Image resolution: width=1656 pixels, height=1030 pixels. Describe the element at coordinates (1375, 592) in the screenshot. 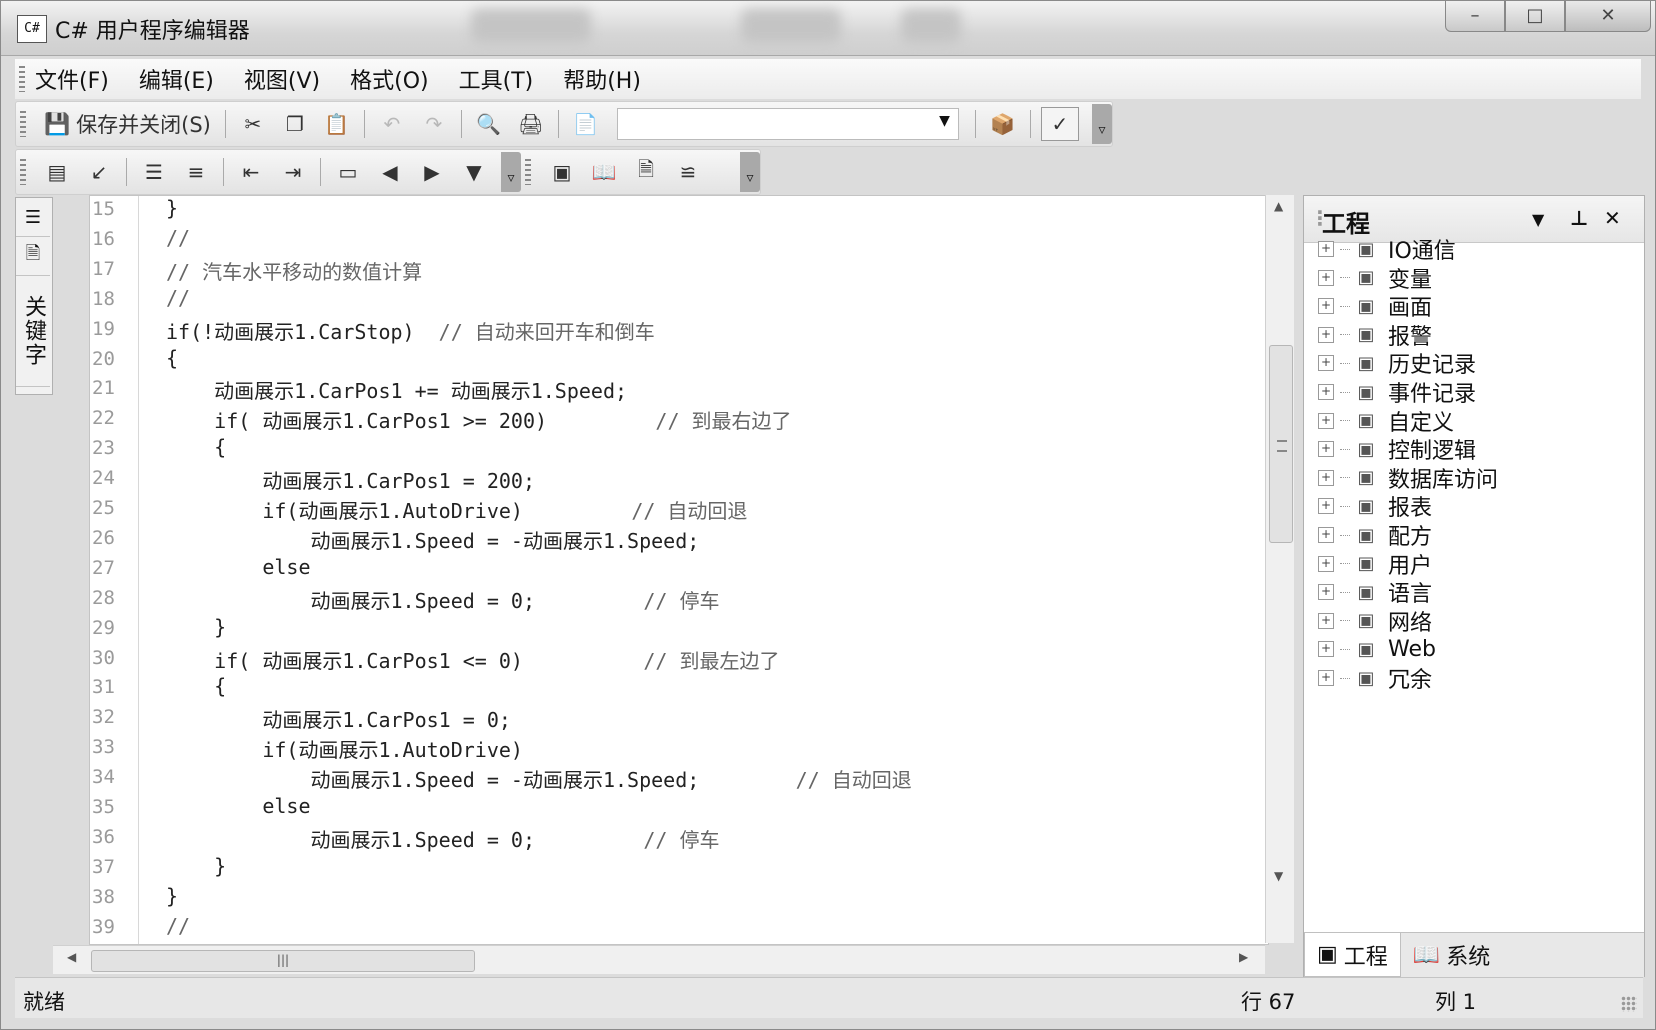

I see `tree-item: + ▣ 语言` at that location.